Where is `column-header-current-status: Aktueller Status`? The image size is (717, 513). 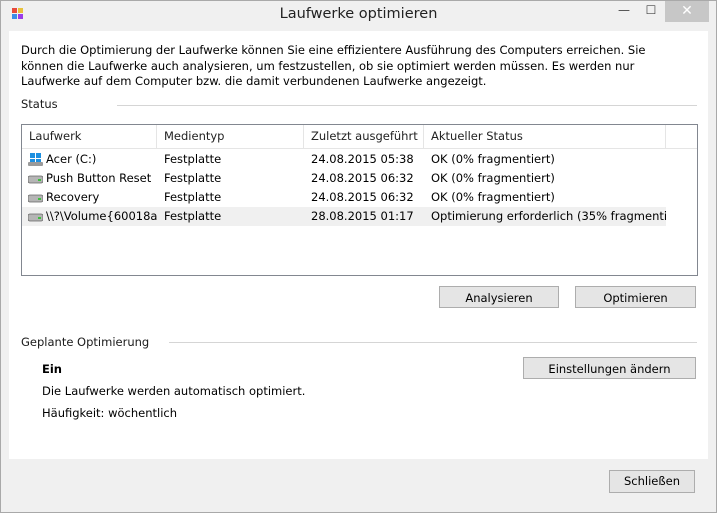 column-header-current-status: Aktueller Status is located at coordinates (545, 136).